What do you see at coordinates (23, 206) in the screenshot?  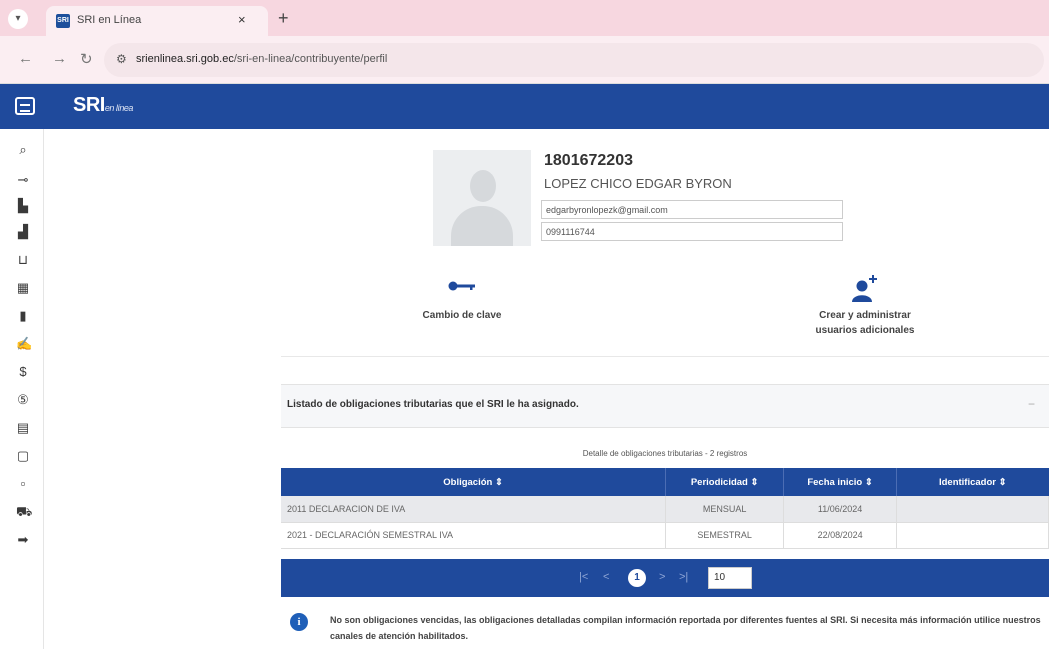 I see `building-icon: ▙` at bounding box center [23, 206].